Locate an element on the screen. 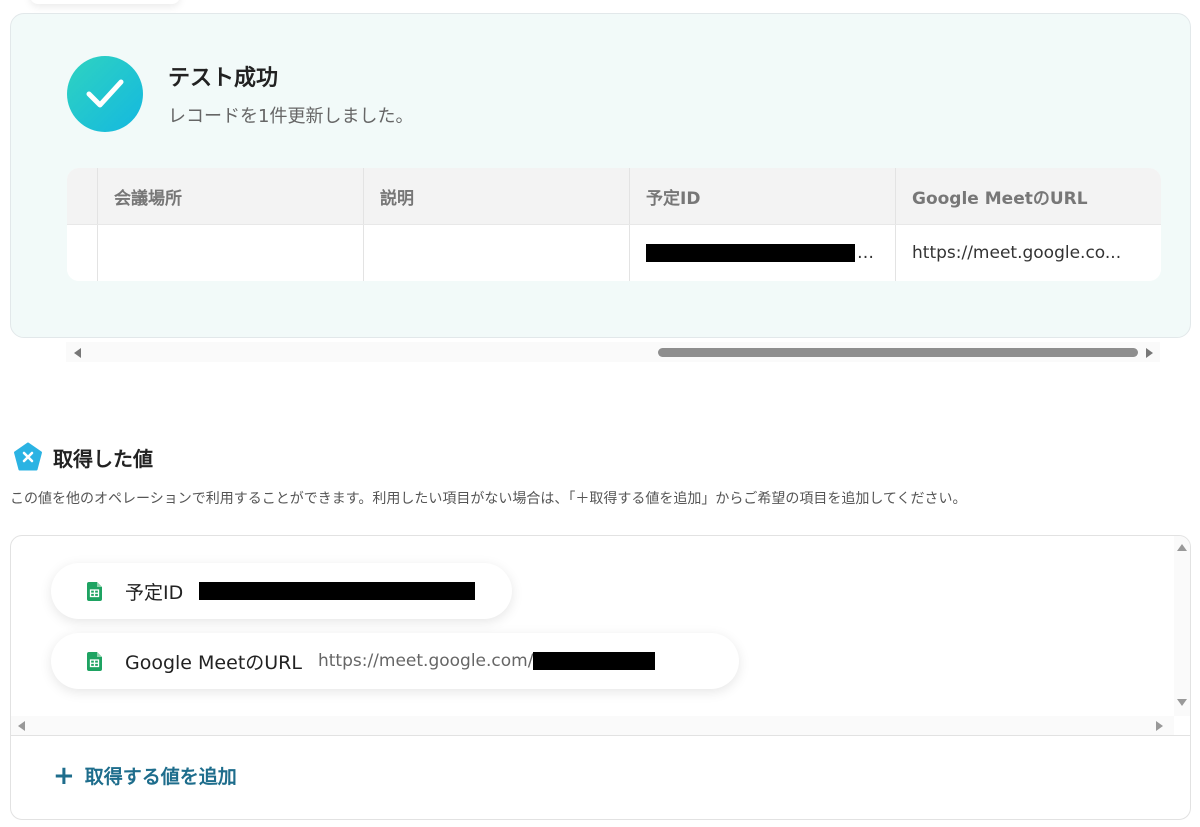 This screenshot has width=1200, height=827. table-horizontal-scrollbar is located at coordinates (613, 352).